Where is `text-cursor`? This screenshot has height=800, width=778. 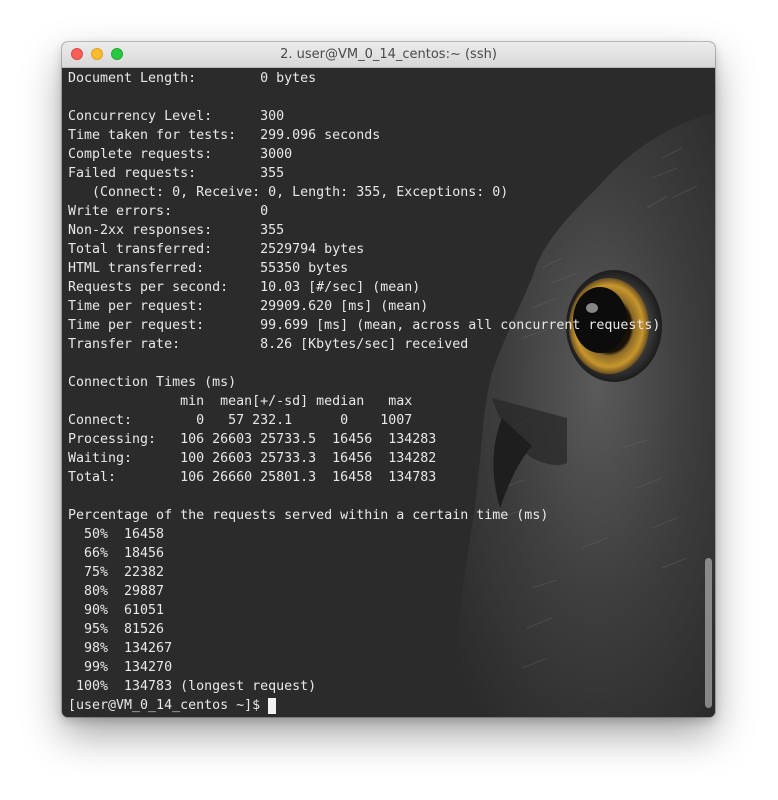
text-cursor is located at coordinates (272, 705).